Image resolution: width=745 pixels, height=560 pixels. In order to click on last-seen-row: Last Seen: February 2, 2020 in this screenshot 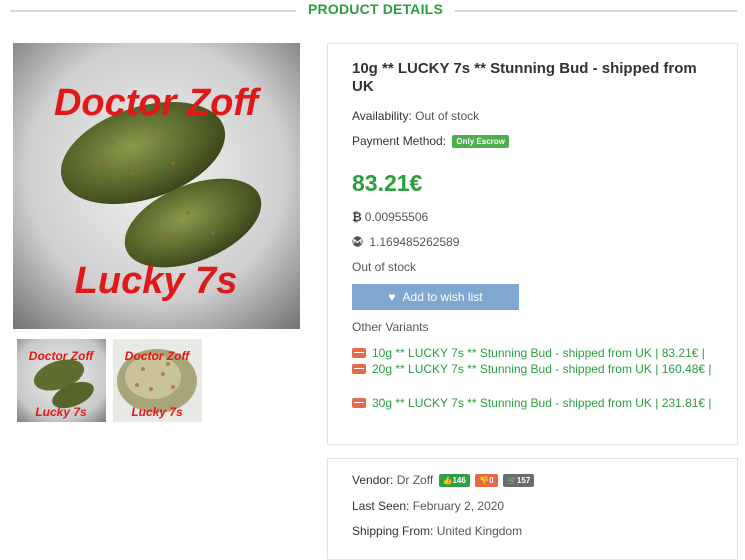, I will do `click(428, 506)`.